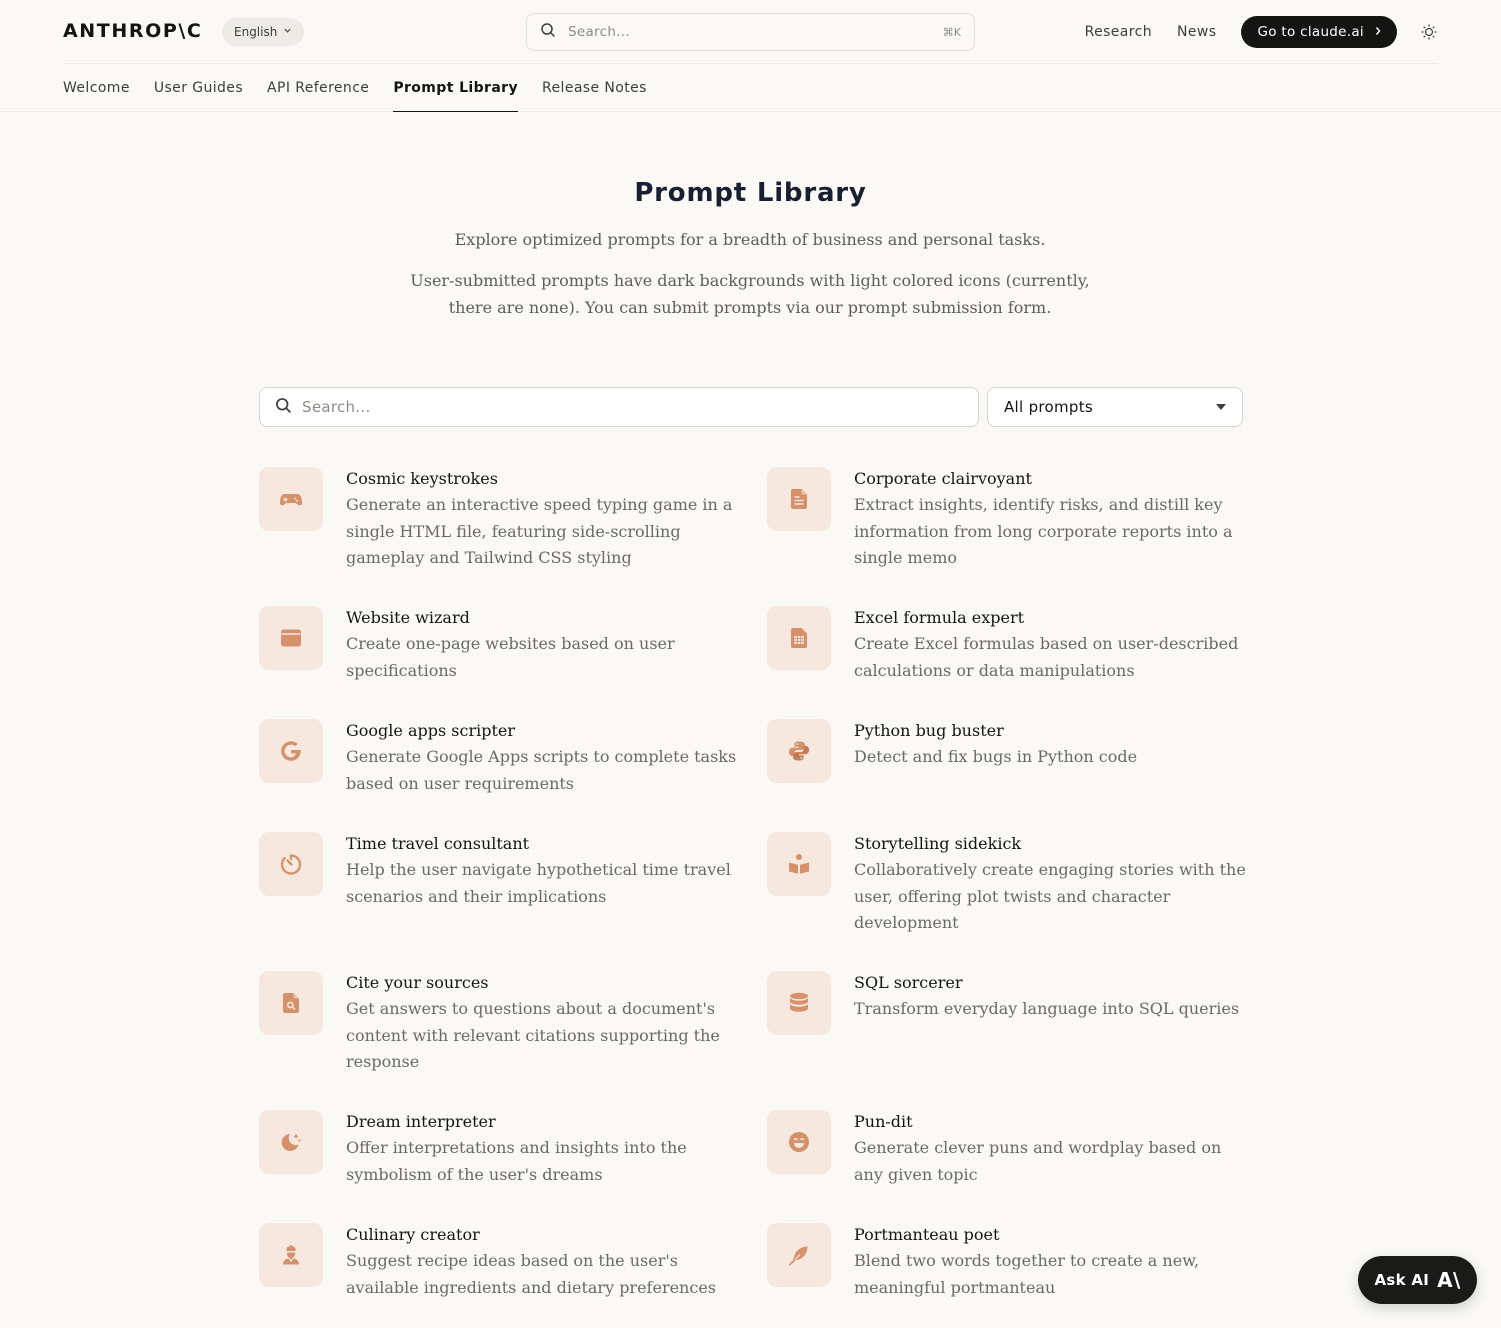 The height and width of the screenshot is (1328, 1501). I want to click on go-to-claude-button: Go to claude.ai, so click(1319, 32).